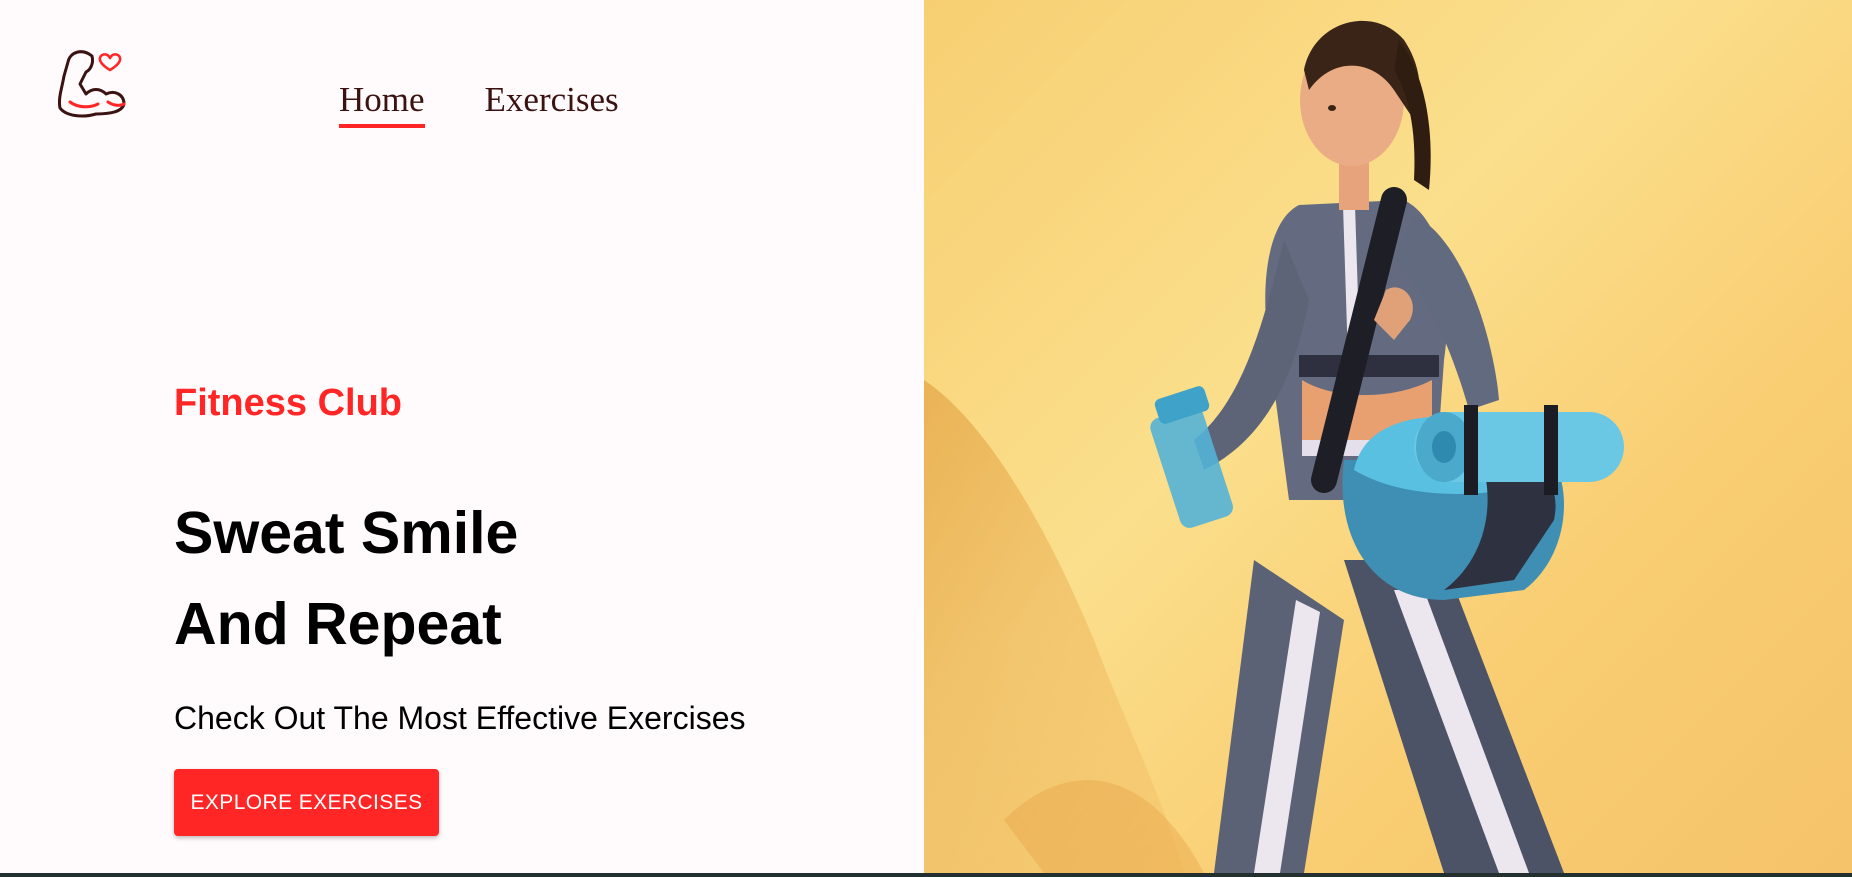 The height and width of the screenshot is (877, 1852). Describe the element at coordinates (346, 579) in the screenshot. I see `hero-title: Sweat Smile And Repeat` at that location.